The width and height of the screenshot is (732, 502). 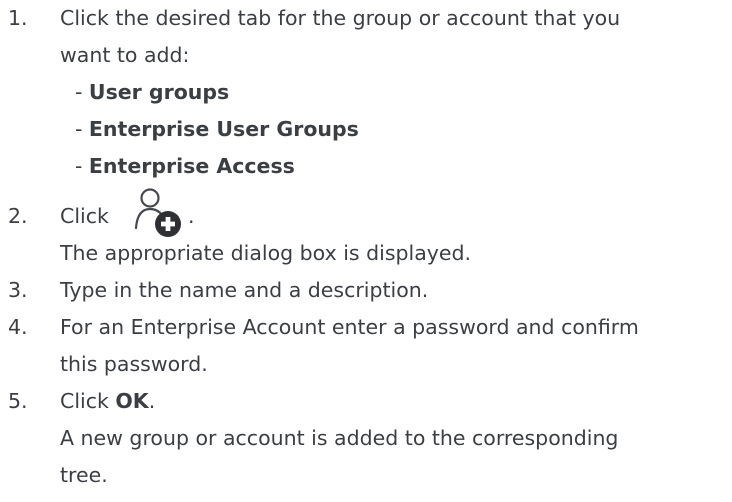 I want to click on step-text: want to add:, so click(x=125, y=55).